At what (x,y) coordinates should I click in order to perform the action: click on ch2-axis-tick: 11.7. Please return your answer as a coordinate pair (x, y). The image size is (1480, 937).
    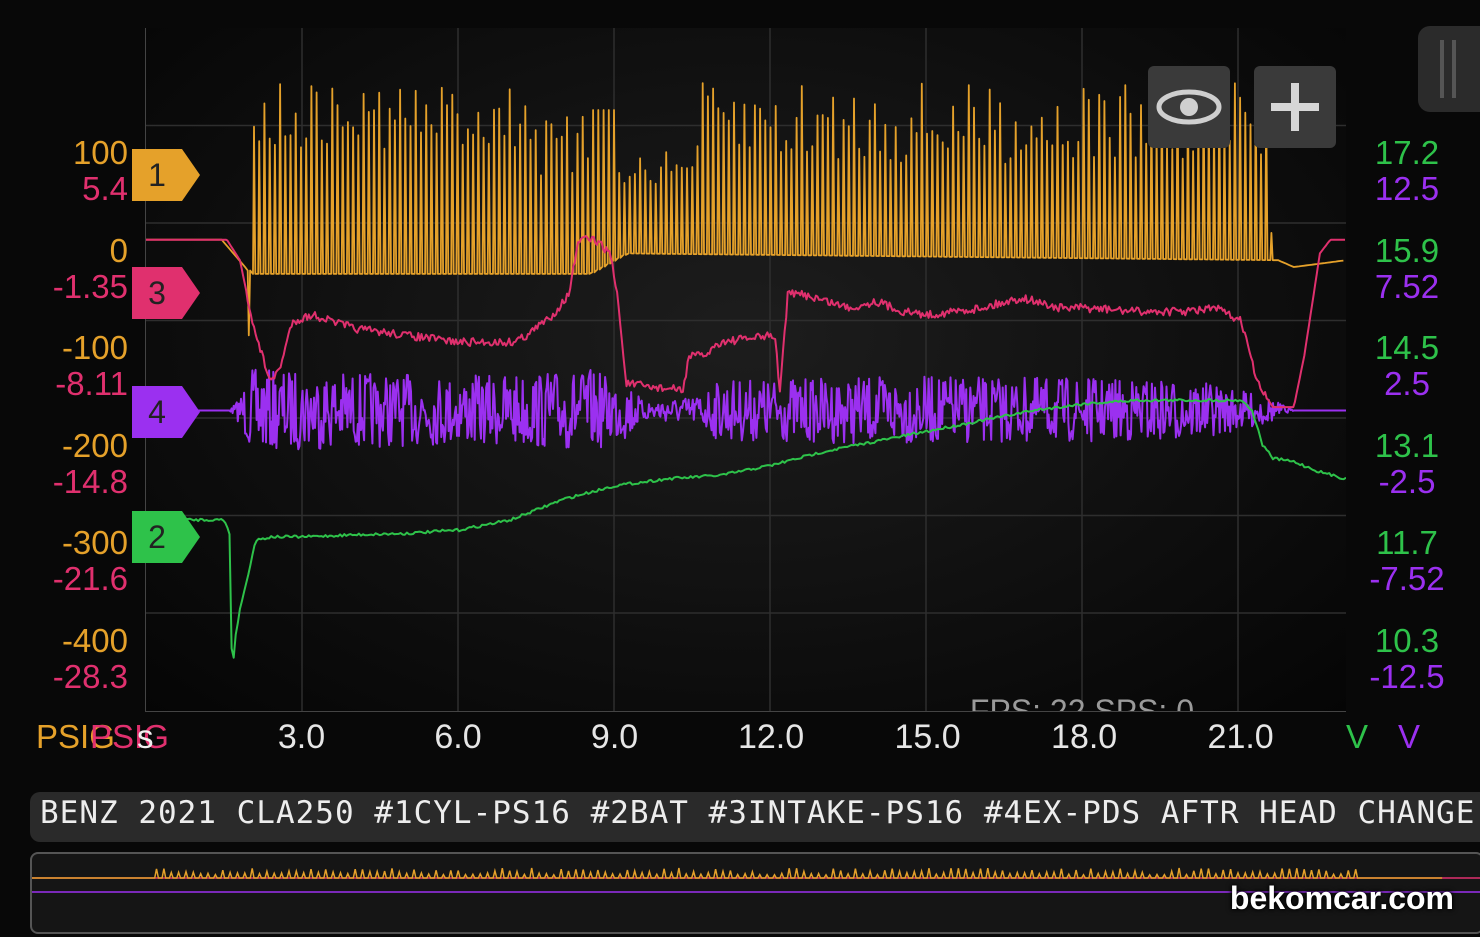
    Looking at the image, I should click on (1407, 542).